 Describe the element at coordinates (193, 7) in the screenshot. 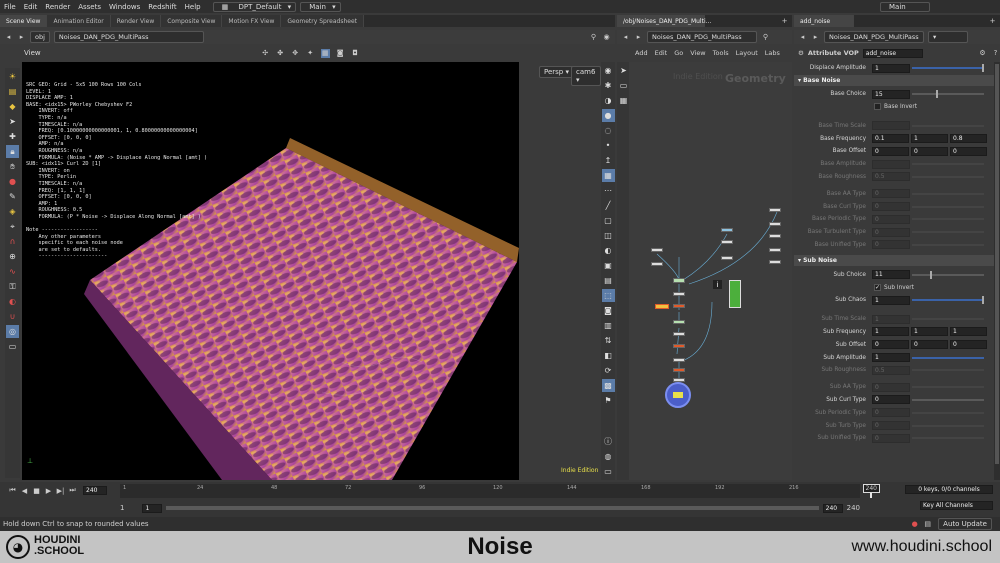

I see `menu-help: Help` at that location.